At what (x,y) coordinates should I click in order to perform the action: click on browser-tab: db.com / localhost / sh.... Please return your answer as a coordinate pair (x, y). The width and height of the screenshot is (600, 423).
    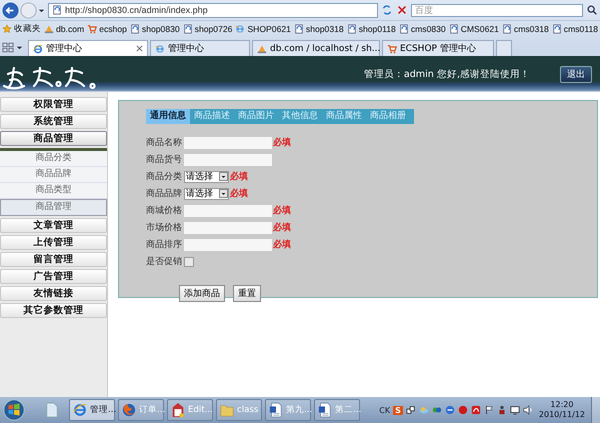
    Looking at the image, I should click on (316, 48).